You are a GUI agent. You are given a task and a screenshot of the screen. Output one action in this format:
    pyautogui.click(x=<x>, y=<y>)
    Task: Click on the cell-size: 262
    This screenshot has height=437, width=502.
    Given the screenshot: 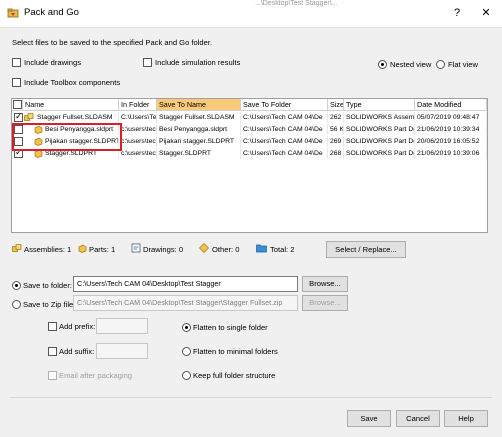 What is the action you would take?
    pyautogui.click(x=336, y=117)
    